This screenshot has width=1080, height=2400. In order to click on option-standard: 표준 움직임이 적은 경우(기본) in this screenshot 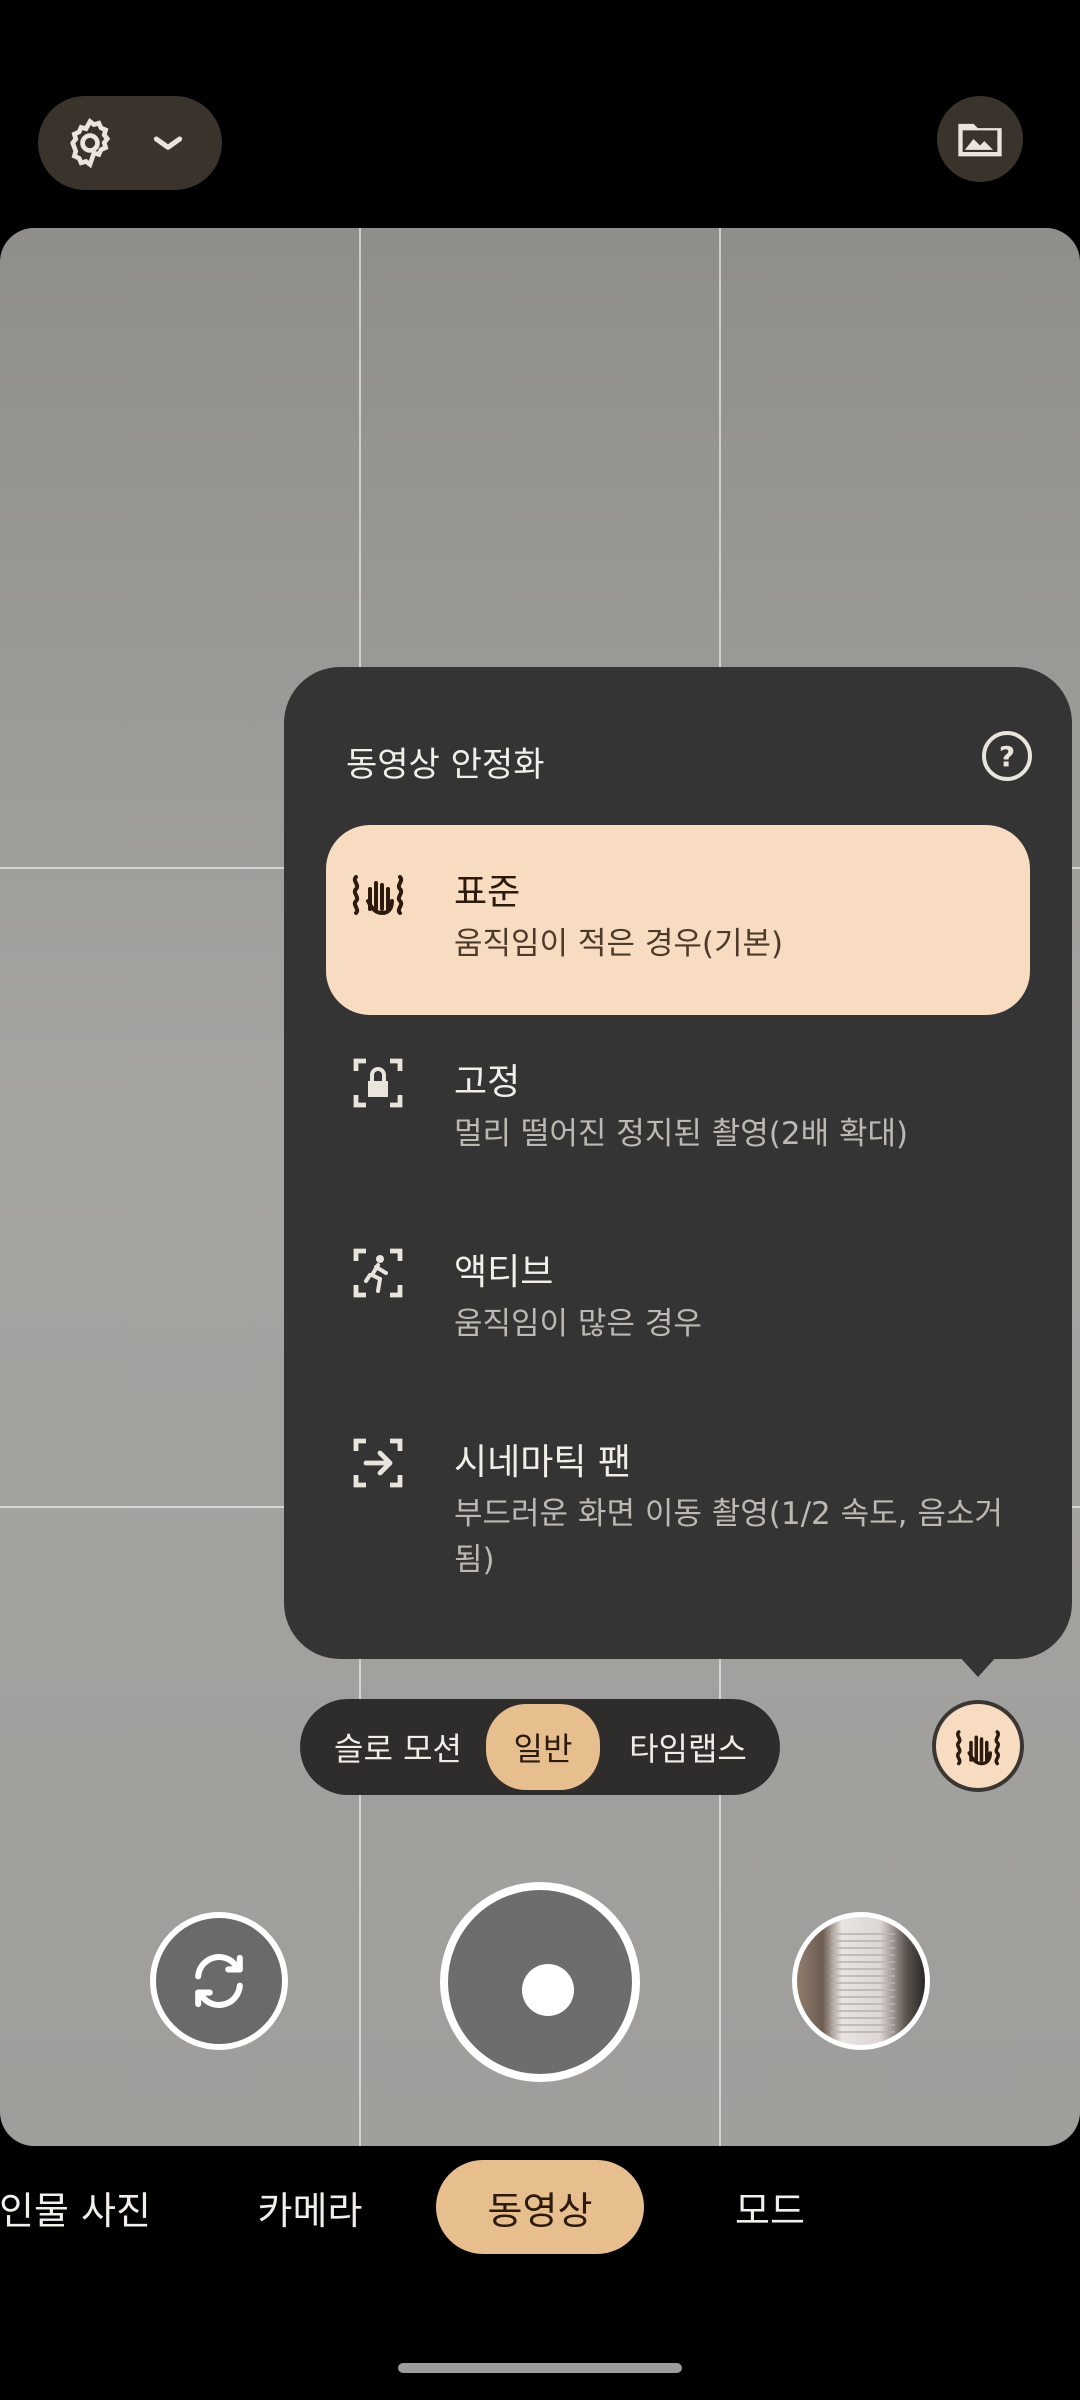, I will do `click(678, 920)`.